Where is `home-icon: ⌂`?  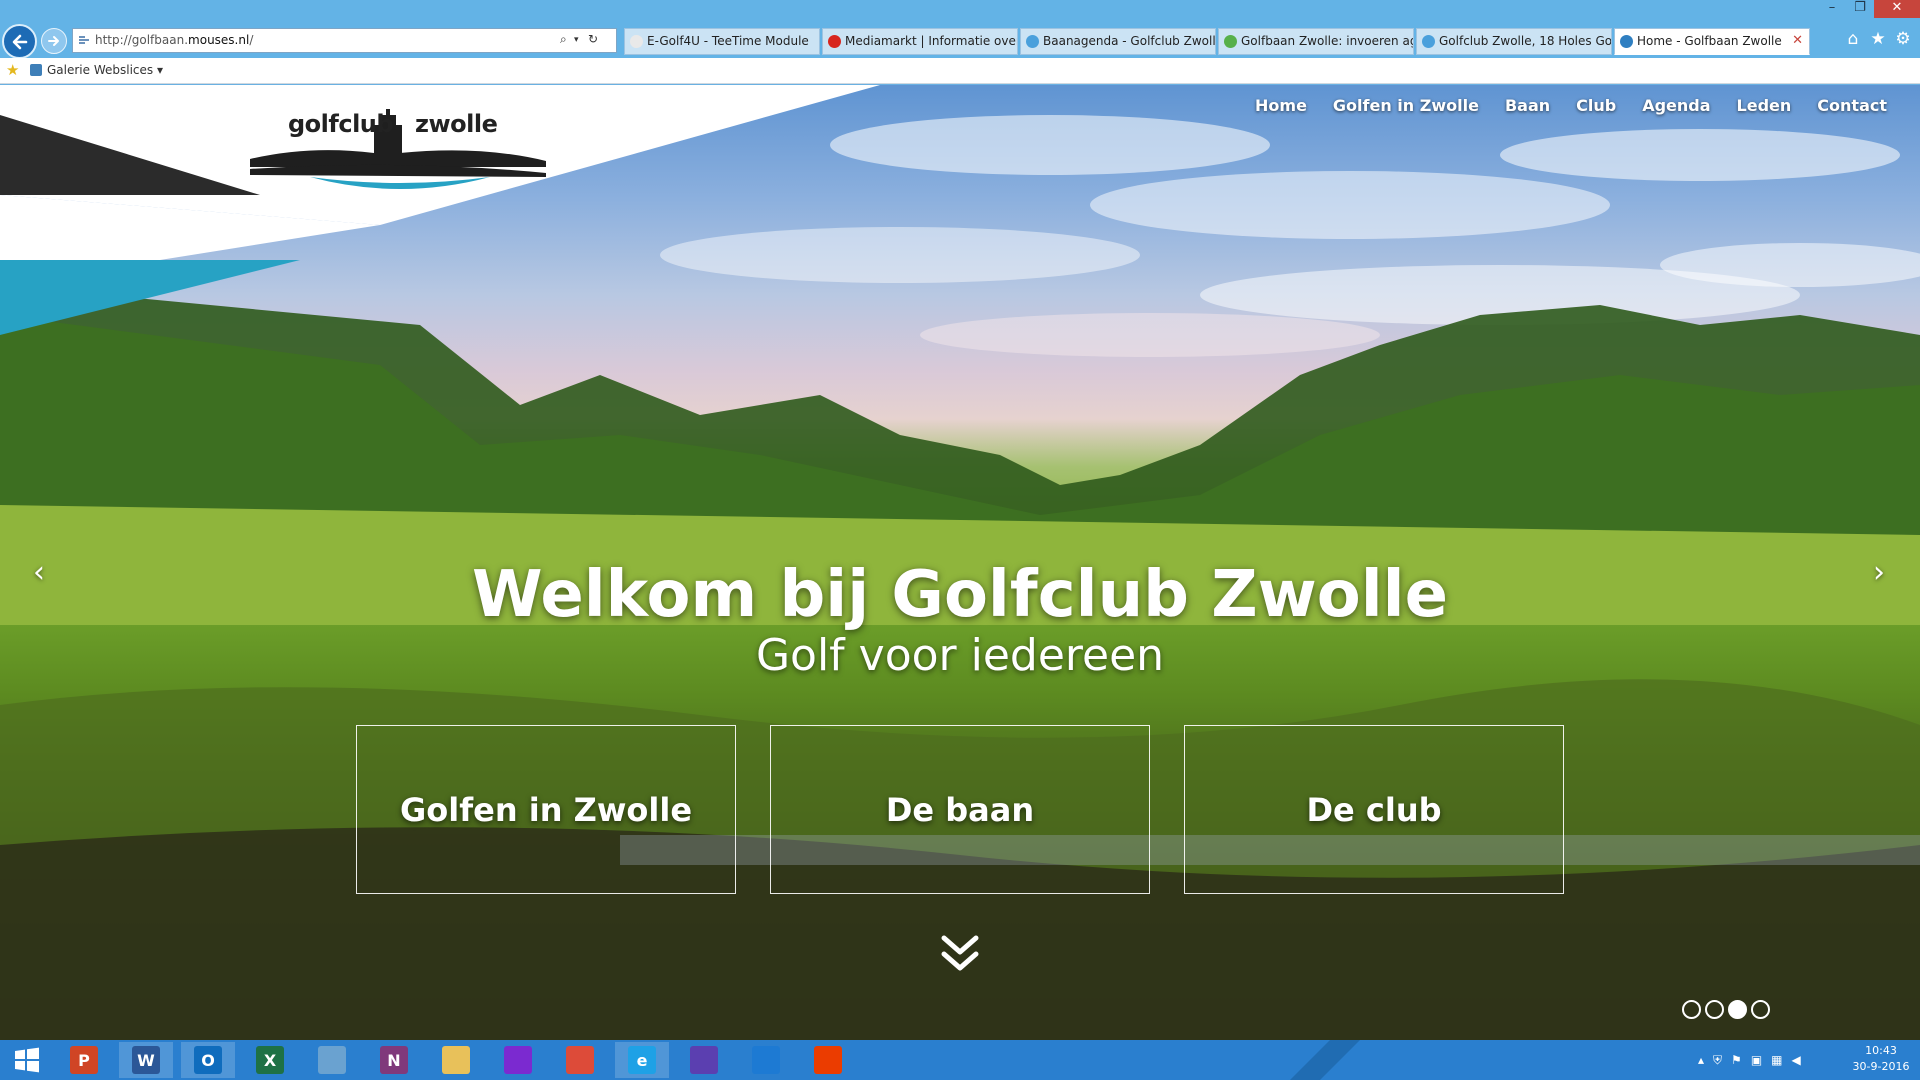 home-icon: ⌂ is located at coordinates (1853, 40).